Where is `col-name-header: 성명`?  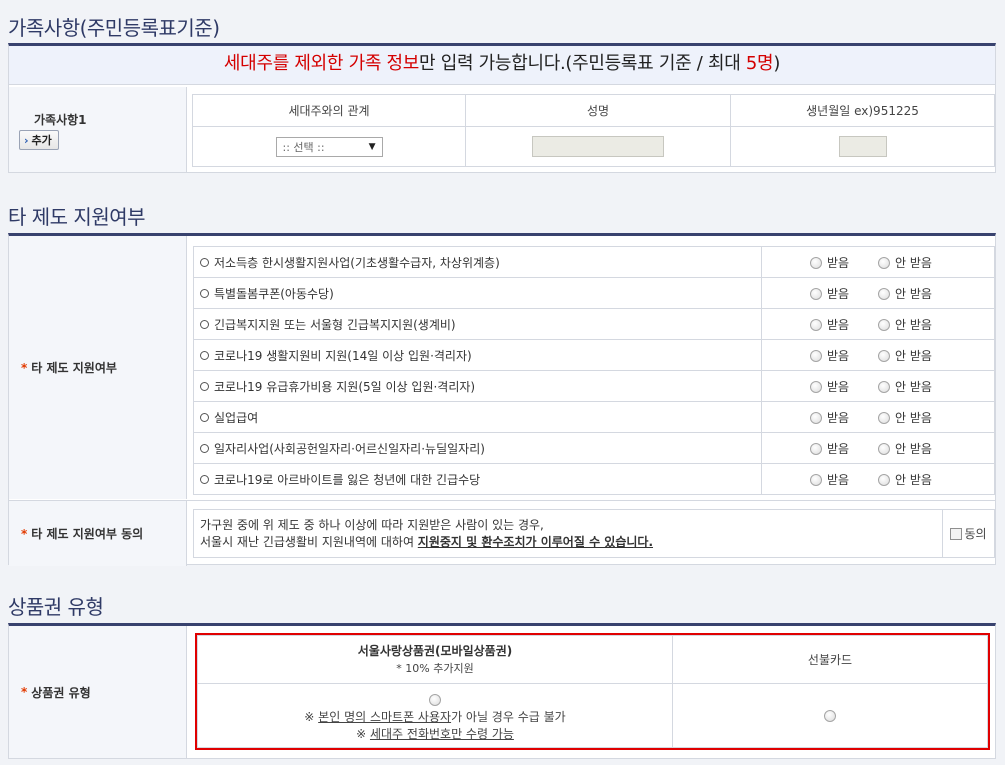
col-name-header: 성명 is located at coordinates (598, 110).